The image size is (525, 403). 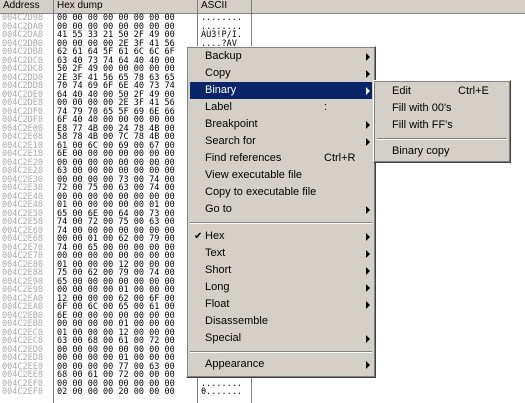 What do you see at coordinates (126, 6) in the screenshot?
I see `hex-column-header: Hex dump` at bounding box center [126, 6].